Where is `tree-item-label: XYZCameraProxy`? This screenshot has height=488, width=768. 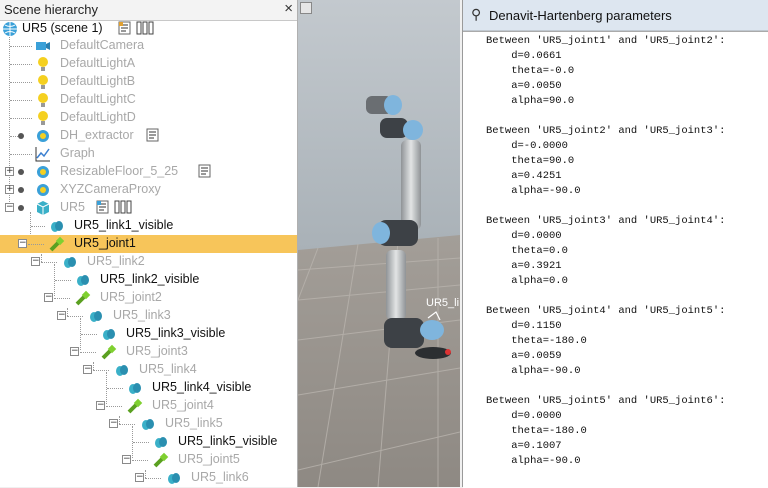 tree-item-label: XYZCameraProxy is located at coordinates (110, 189).